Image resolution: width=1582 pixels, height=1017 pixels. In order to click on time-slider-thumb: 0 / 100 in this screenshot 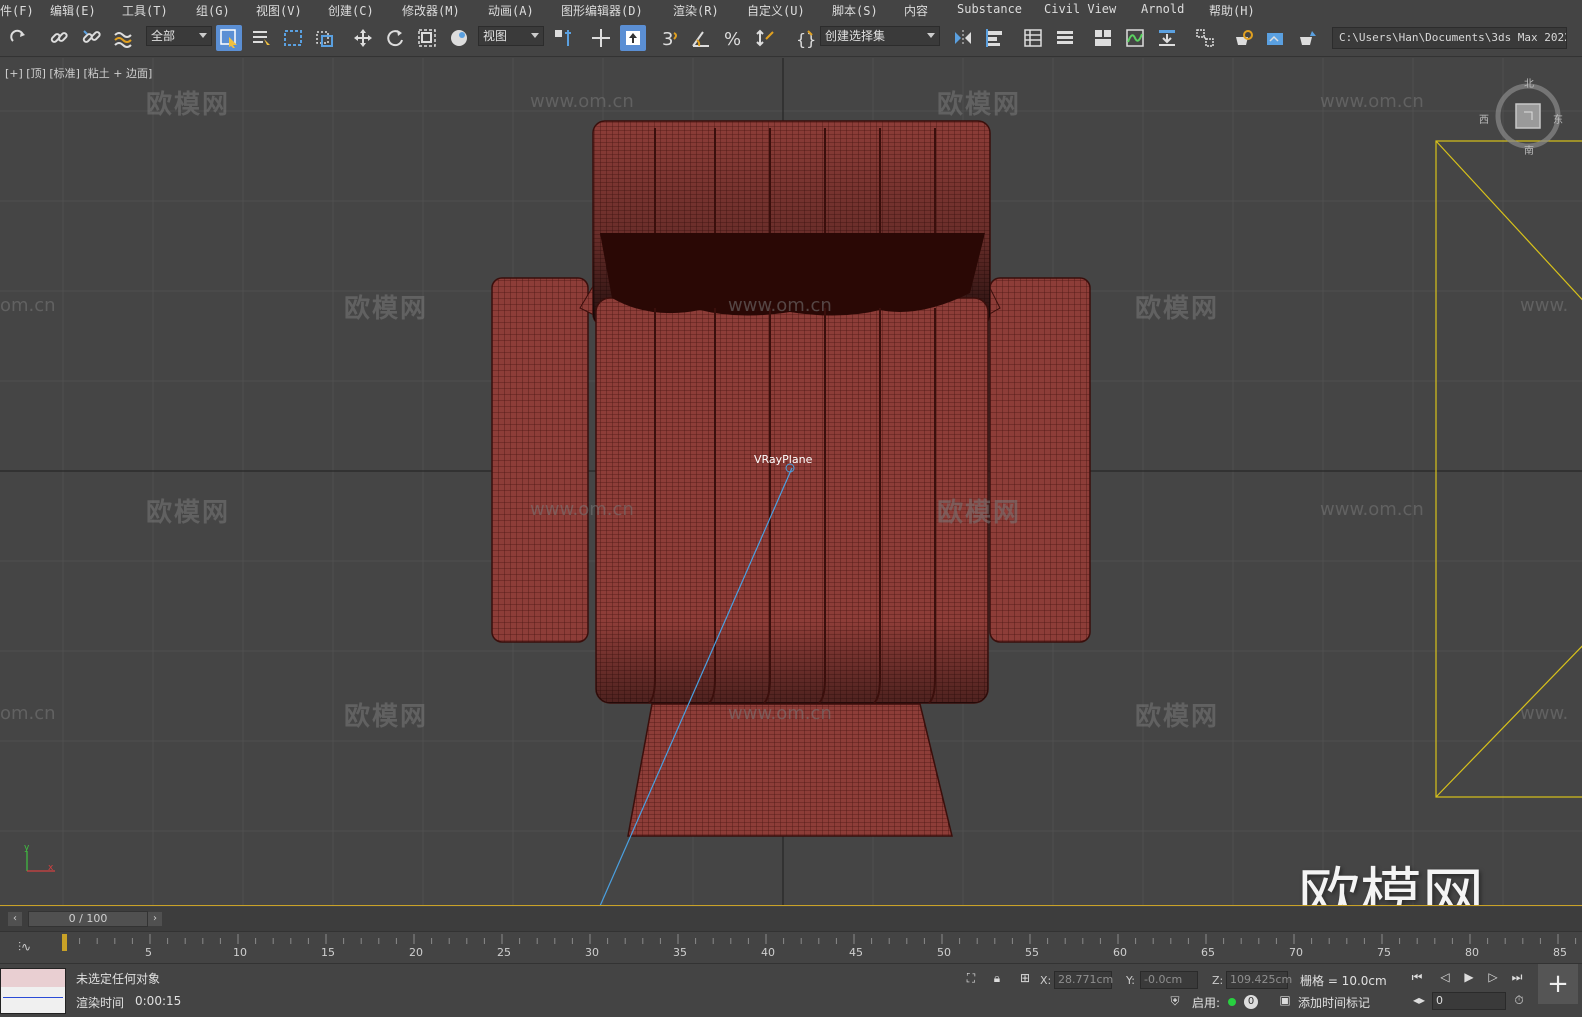, I will do `click(88, 919)`.